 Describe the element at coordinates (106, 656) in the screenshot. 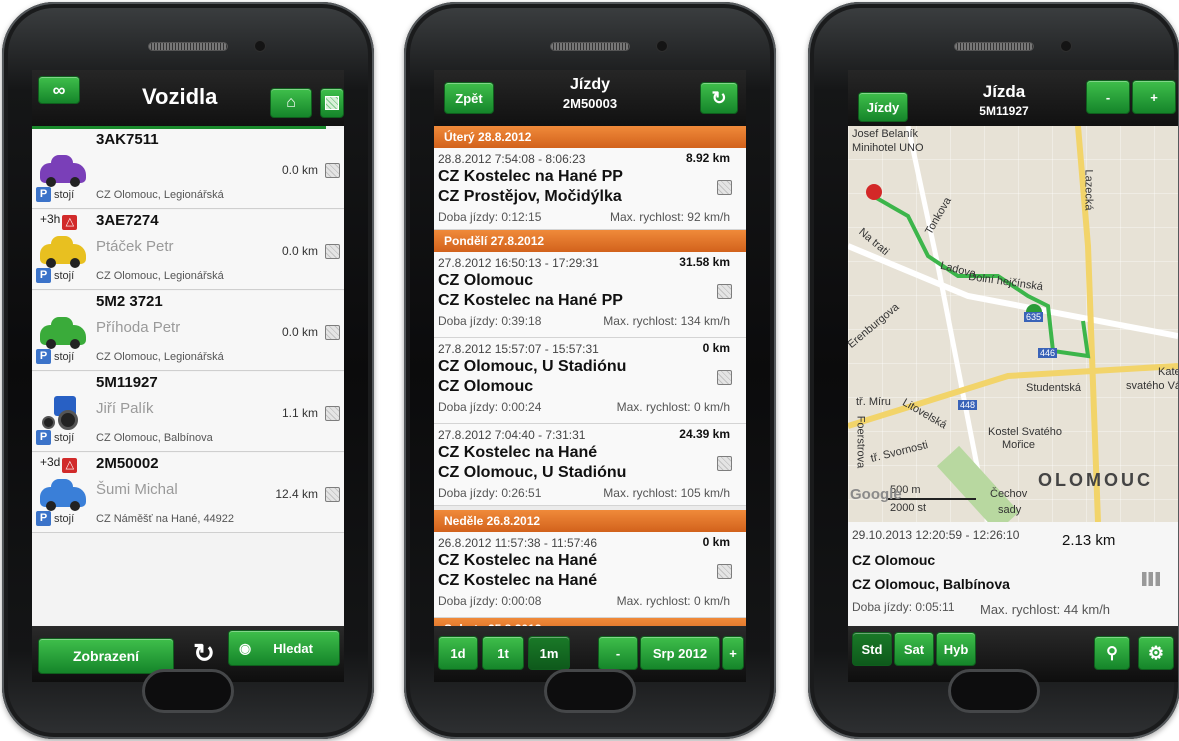

I see `display-button: Zobrazení` at that location.